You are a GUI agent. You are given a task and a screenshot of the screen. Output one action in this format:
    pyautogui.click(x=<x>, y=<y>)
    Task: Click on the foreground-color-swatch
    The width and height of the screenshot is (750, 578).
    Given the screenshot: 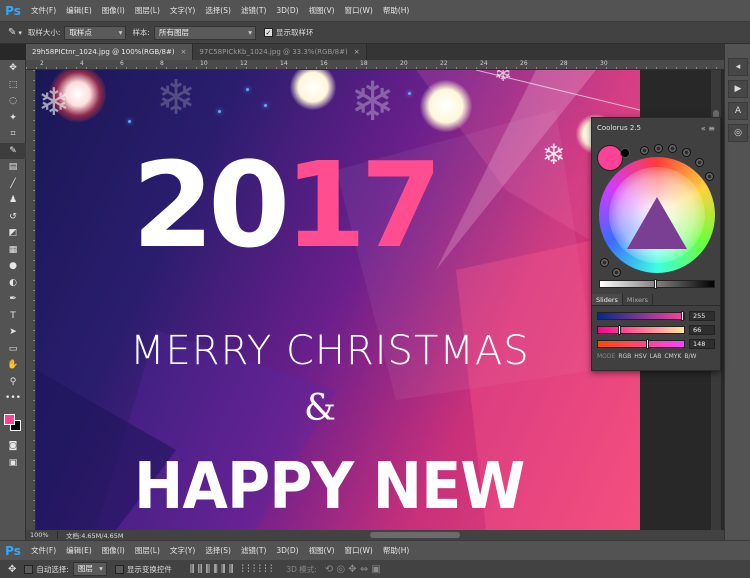 What is the action you would take?
    pyautogui.click(x=9, y=419)
    